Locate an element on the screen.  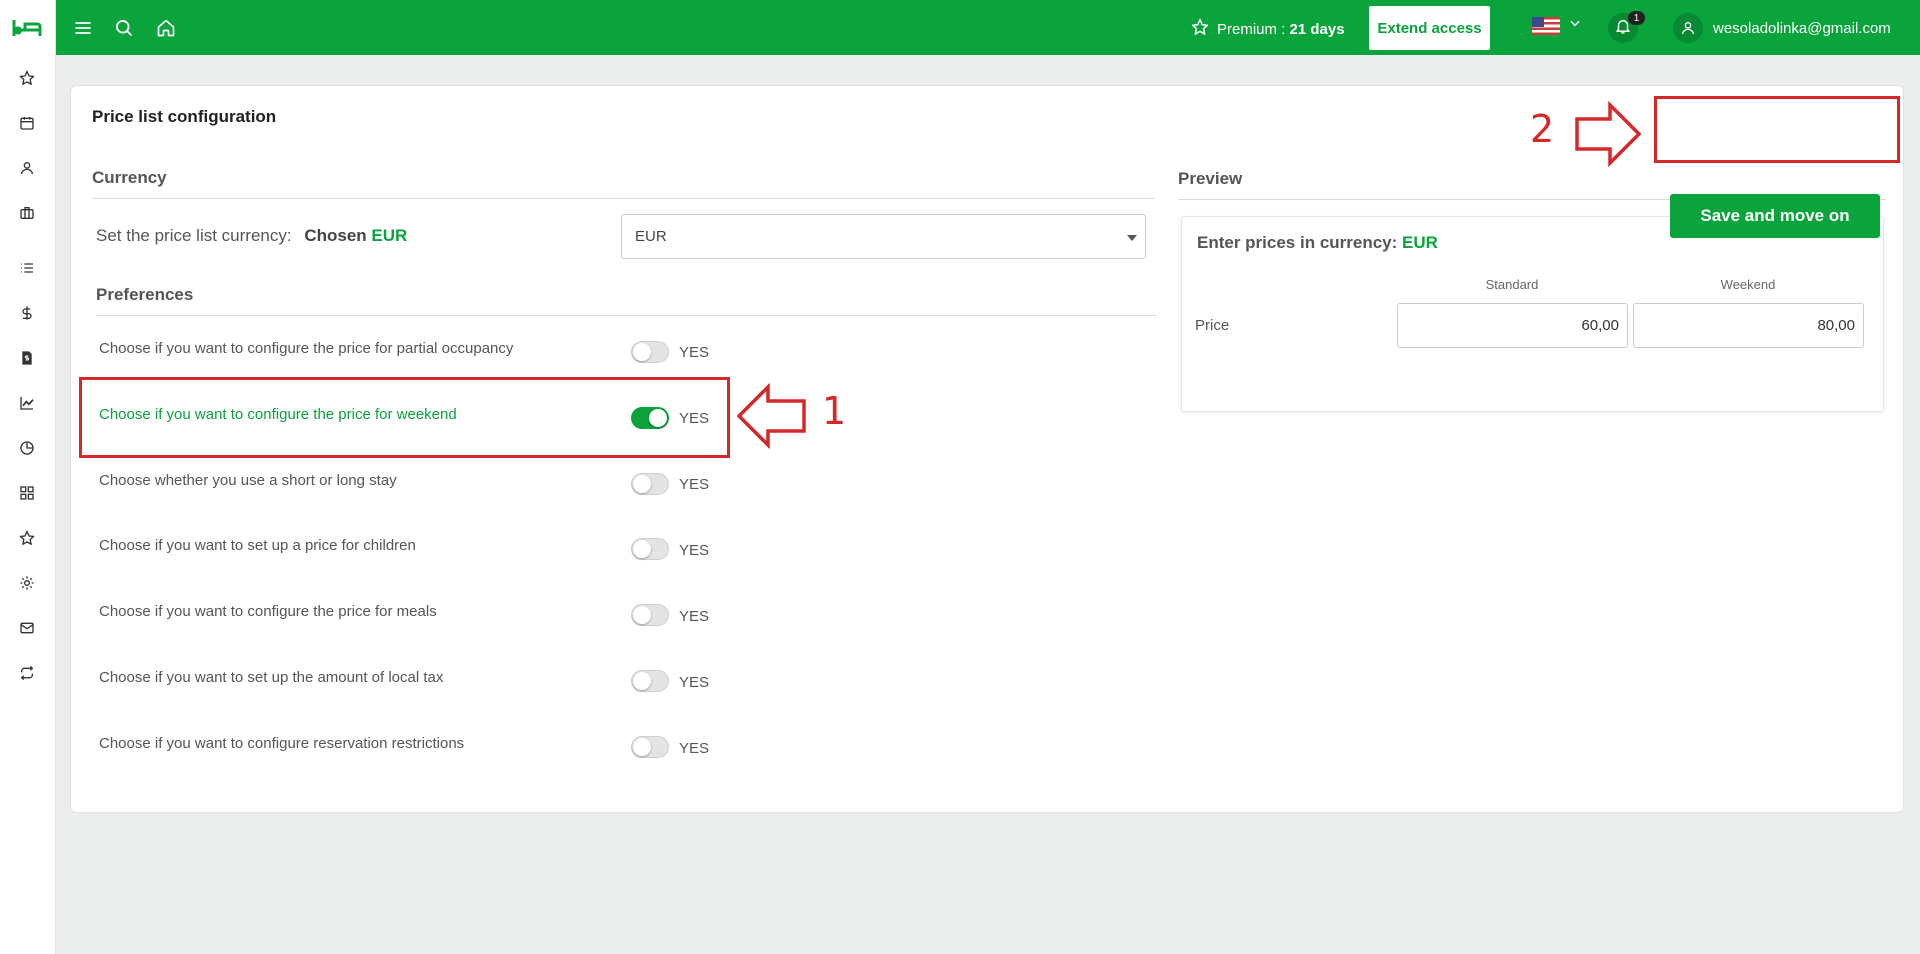
annotation-arrow-left-icon is located at coordinates (771, 416).